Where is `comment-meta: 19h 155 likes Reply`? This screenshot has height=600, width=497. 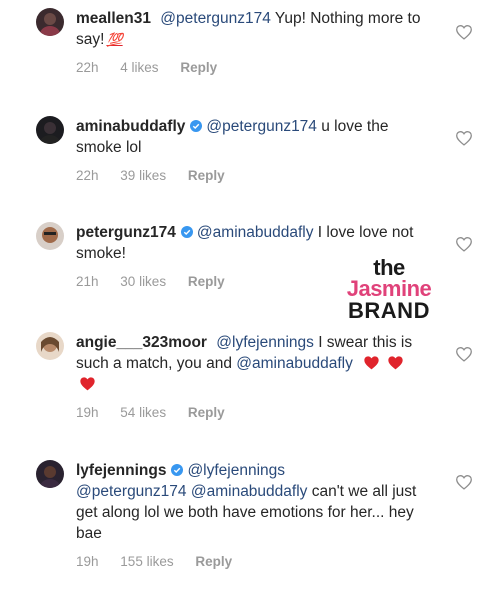 comment-meta: 19h 155 likes Reply is located at coordinates (251, 562).